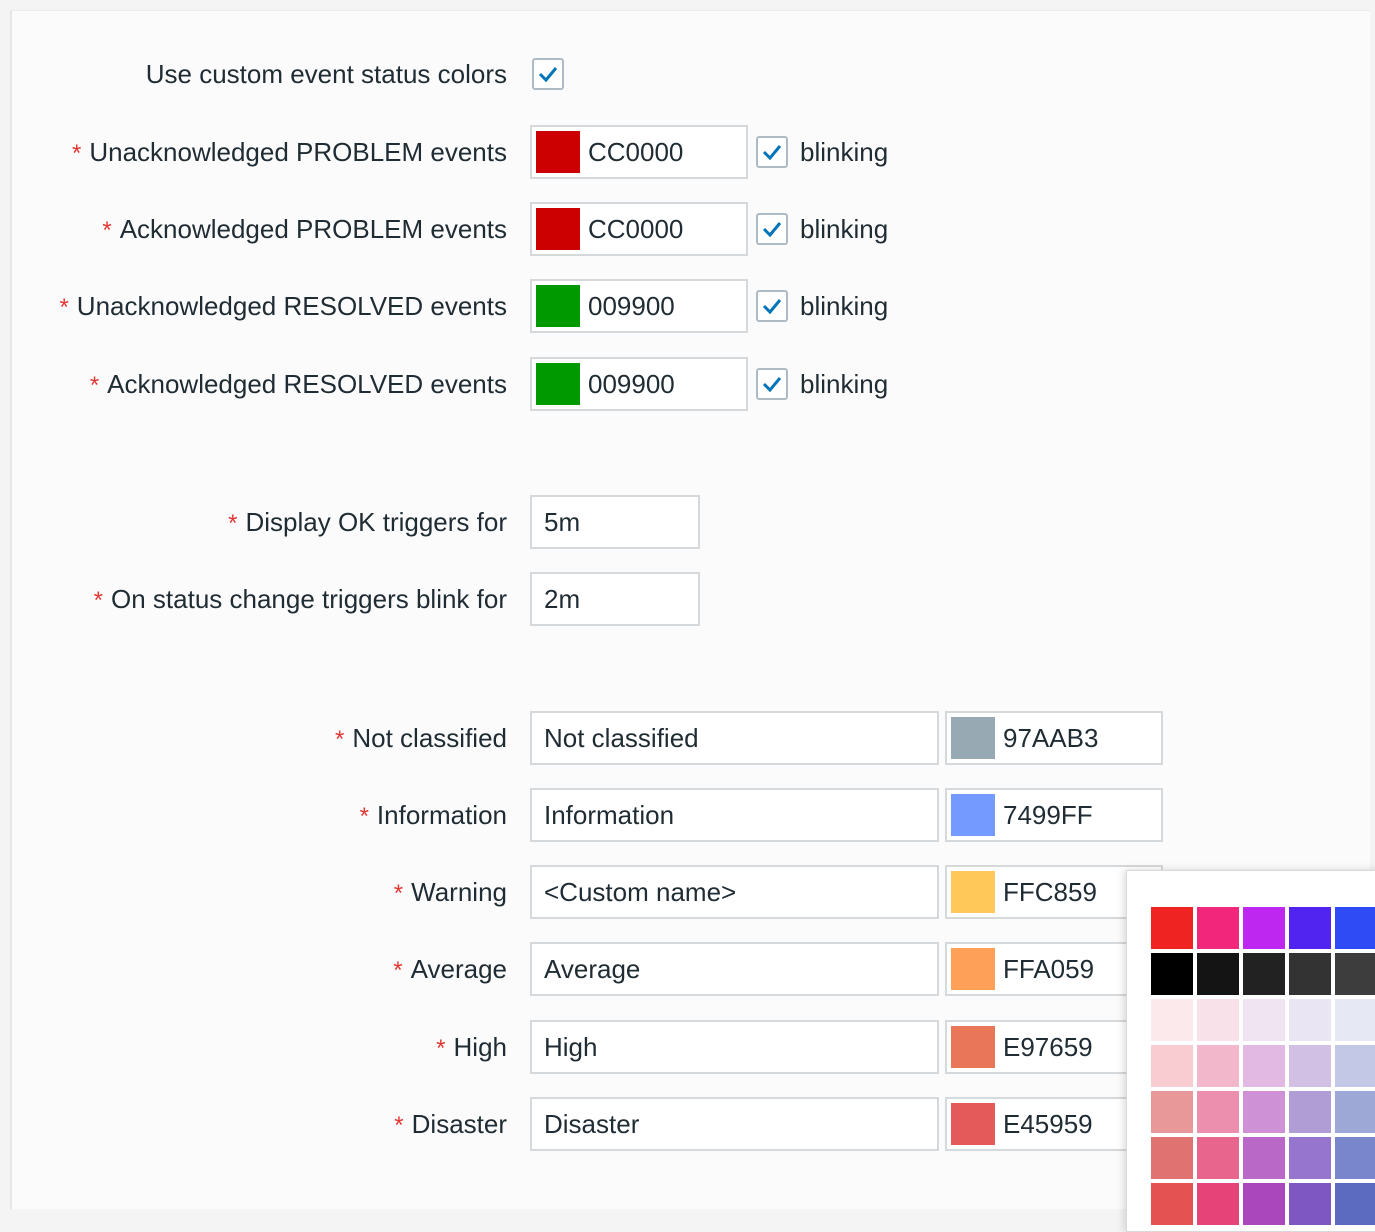 Image resolution: width=1375 pixels, height=1232 pixels. What do you see at coordinates (615, 599) in the screenshot?
I see `blink-for-input: 2m` at bounding box center [615, 599].